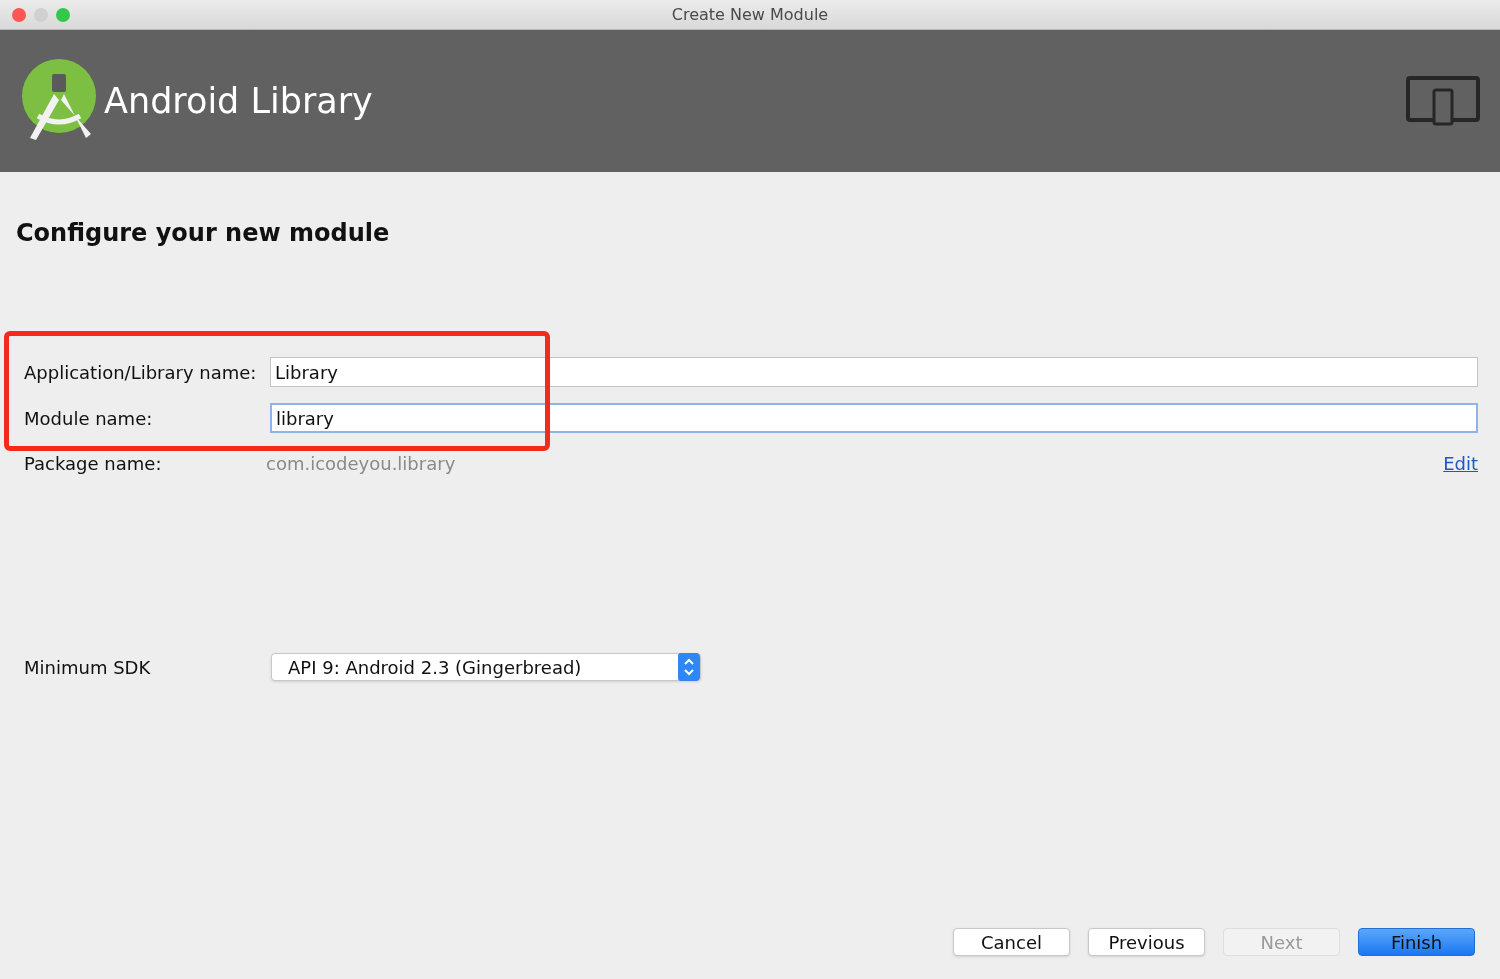 This screenshot has width=1500, height=979. I want to click on field-label: Minimum SDK, so click(88, 667).